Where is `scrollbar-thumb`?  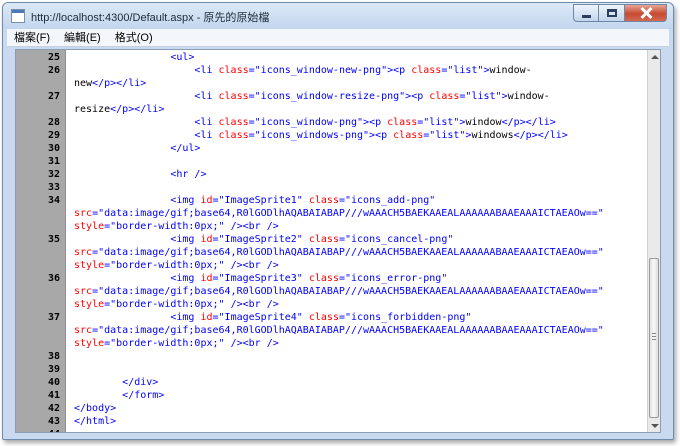
scrollbar-thumb is located at coordinates (654, 338).